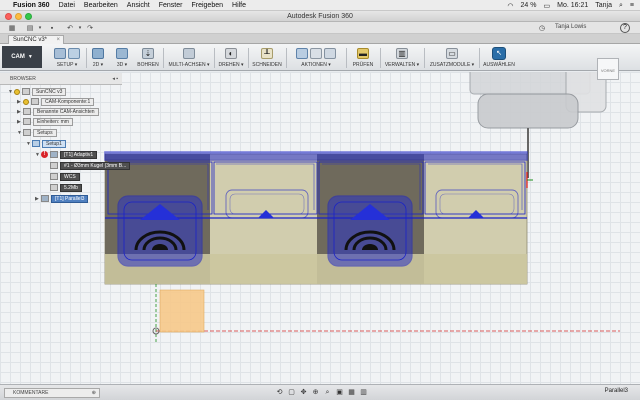  I want to click on ribbon-group-label: 3D ▾, so click(122, 65).